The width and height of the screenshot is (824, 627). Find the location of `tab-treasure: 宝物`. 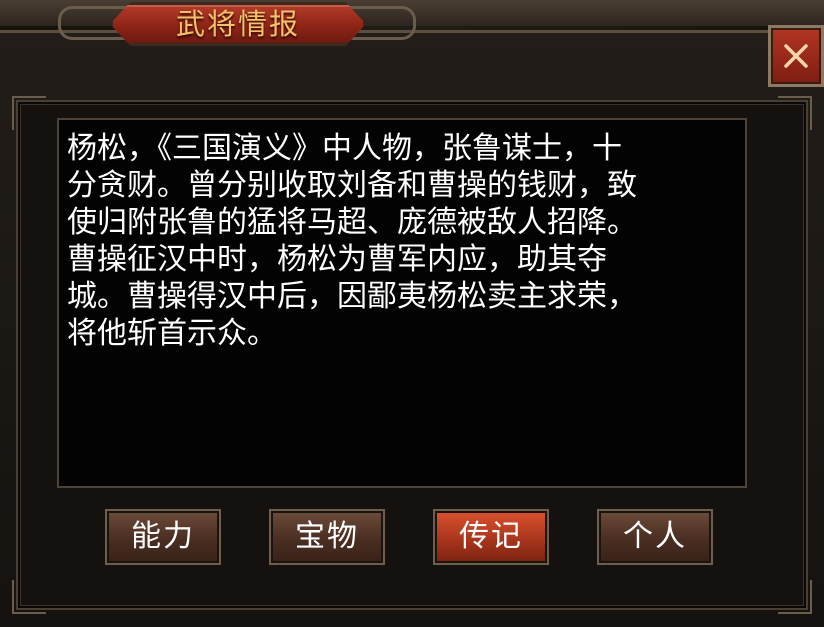

tab-treasure: 宝物 is located at coordinates (327, 537).